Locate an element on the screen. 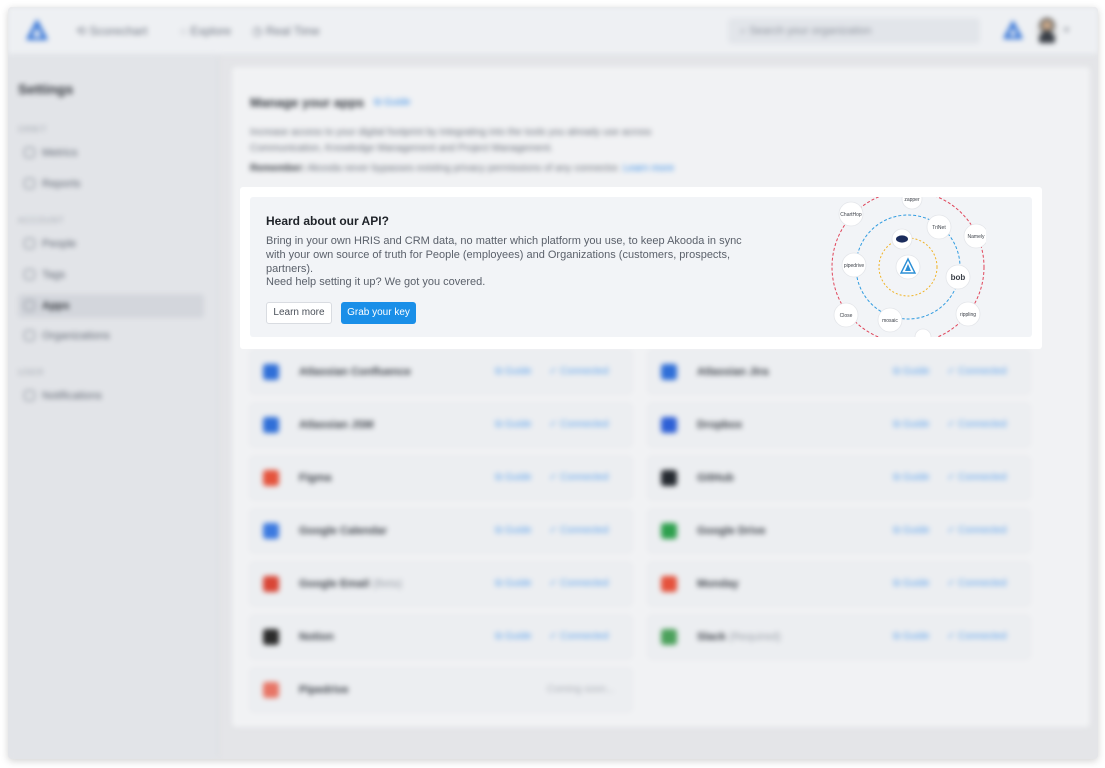 This screenshot has width=1105, height=768. partner-namely-label: Namely is located at coordinates (976, 237).